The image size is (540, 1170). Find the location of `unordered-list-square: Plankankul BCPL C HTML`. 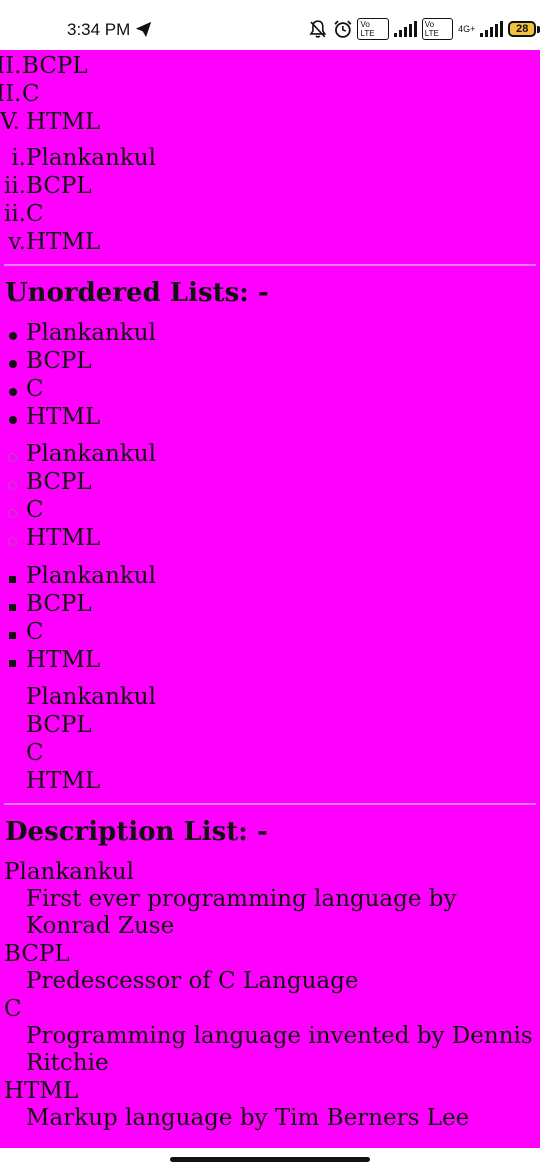

unordered-list-square: Plankankul BCPL C HTML is located at coordinates (78, 618).